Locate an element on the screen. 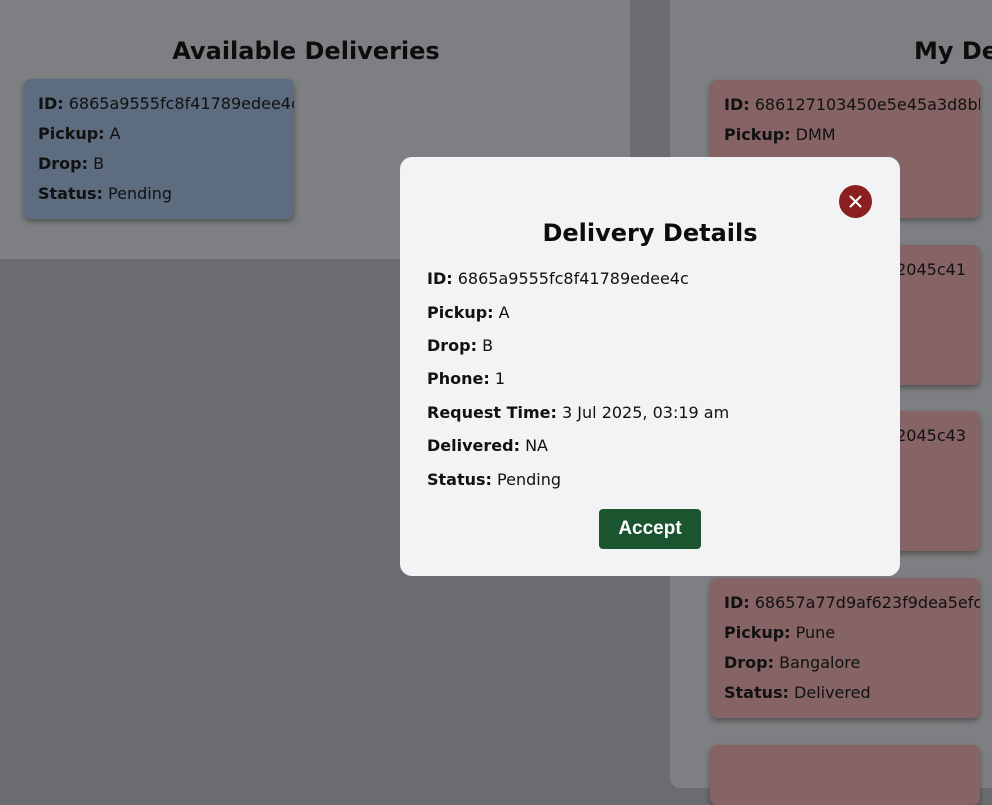 The height and width of the screenshot is (805, 992). detail-status: Status: Pending is located at coordinates (494, 479).